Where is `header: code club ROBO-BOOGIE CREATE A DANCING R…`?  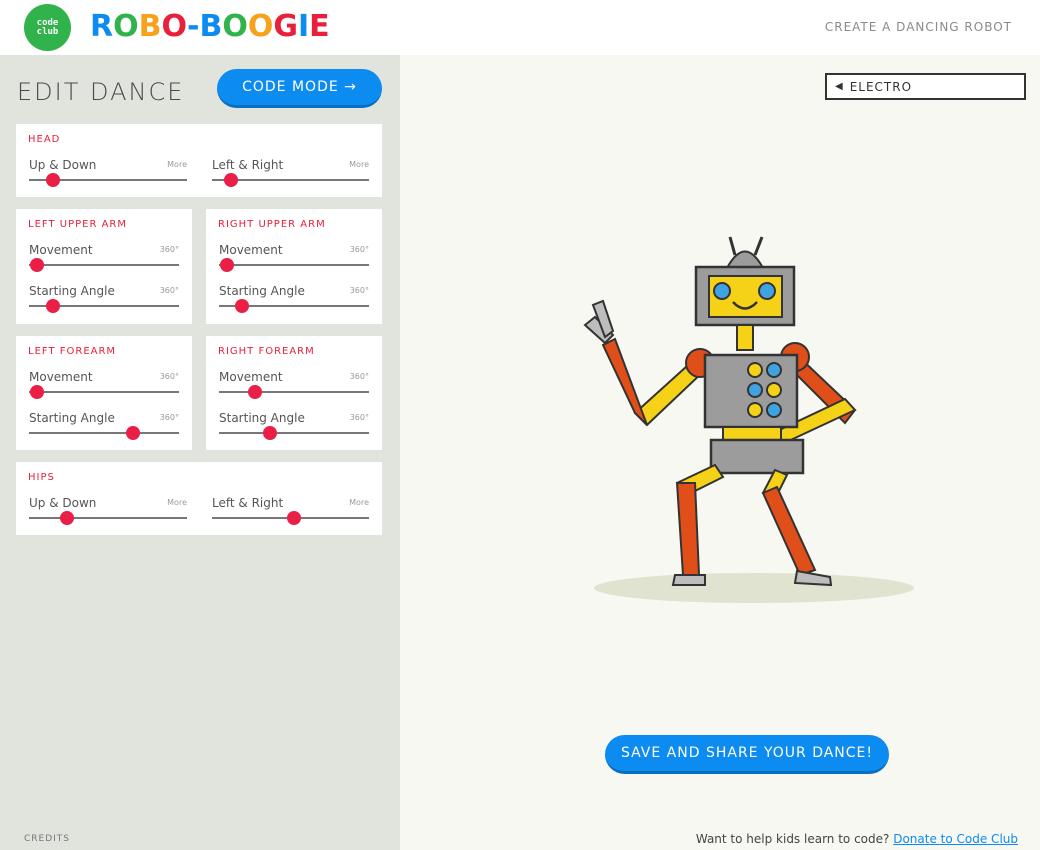
header: code club ROBO-BOOGIE CREATE A DANCING R… is located at coordinates (520, 27).